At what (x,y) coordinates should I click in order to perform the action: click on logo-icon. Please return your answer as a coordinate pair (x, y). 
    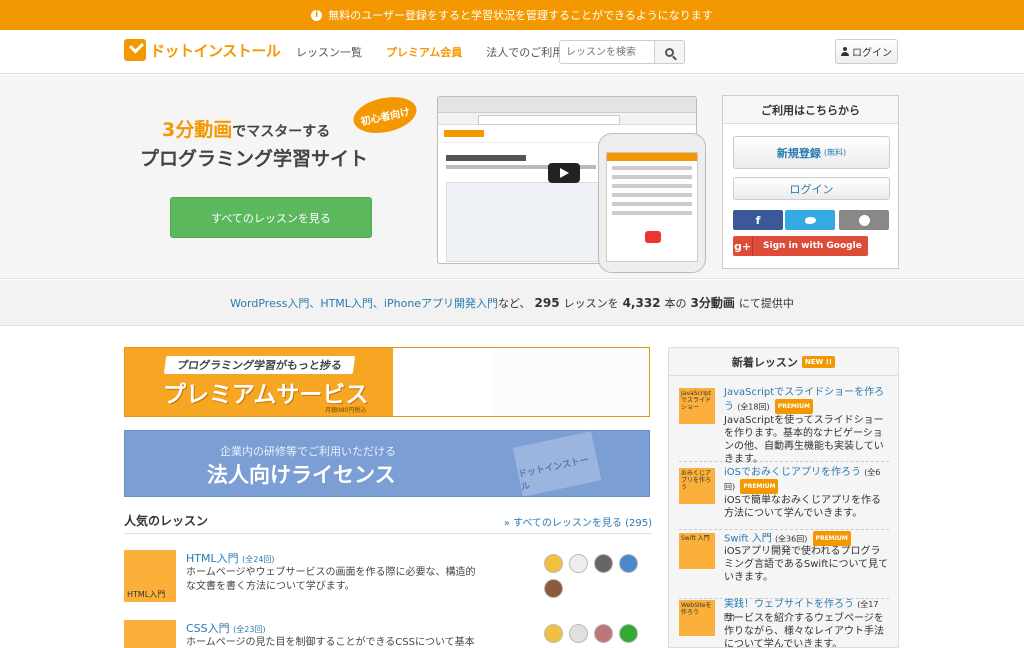
    Looking at the image, I should click on (135, 50).